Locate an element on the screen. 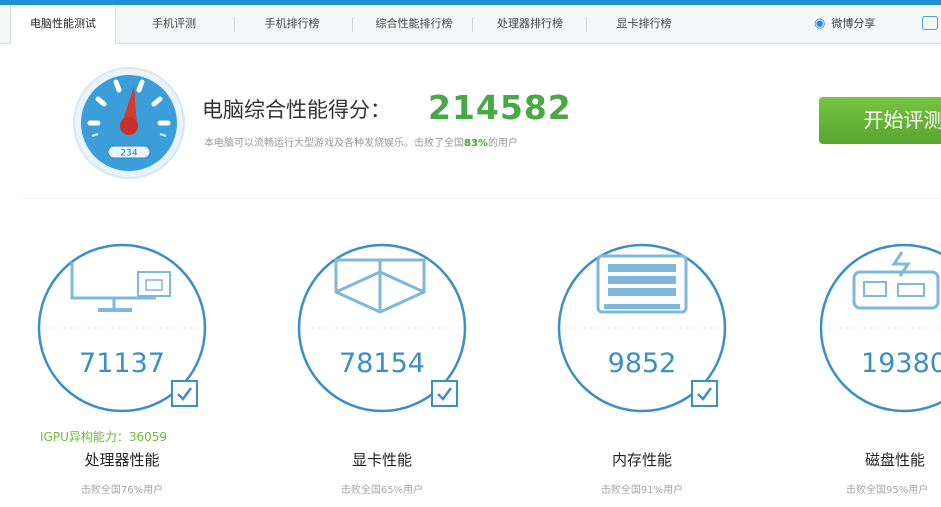 This screenshot has height=507, width=941. igpu-capability: IGPU异构能力：36059 is located at coordinates (104, 437).